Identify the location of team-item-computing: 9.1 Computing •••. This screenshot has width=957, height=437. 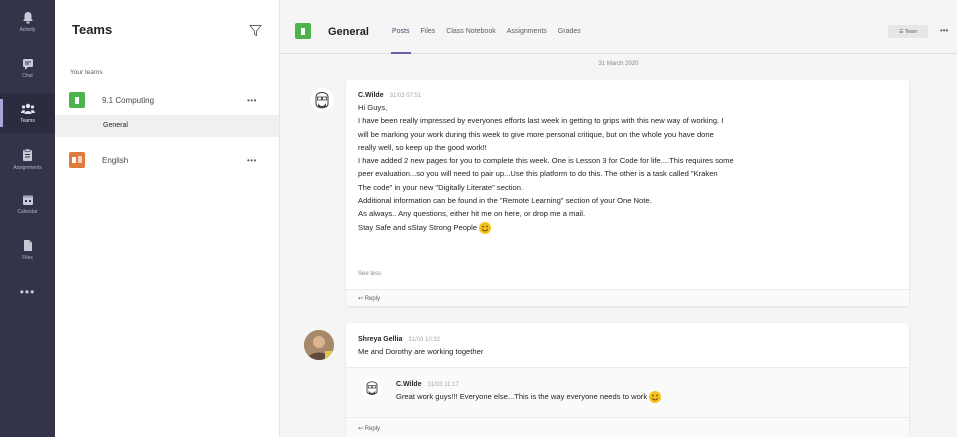
(167, 100).